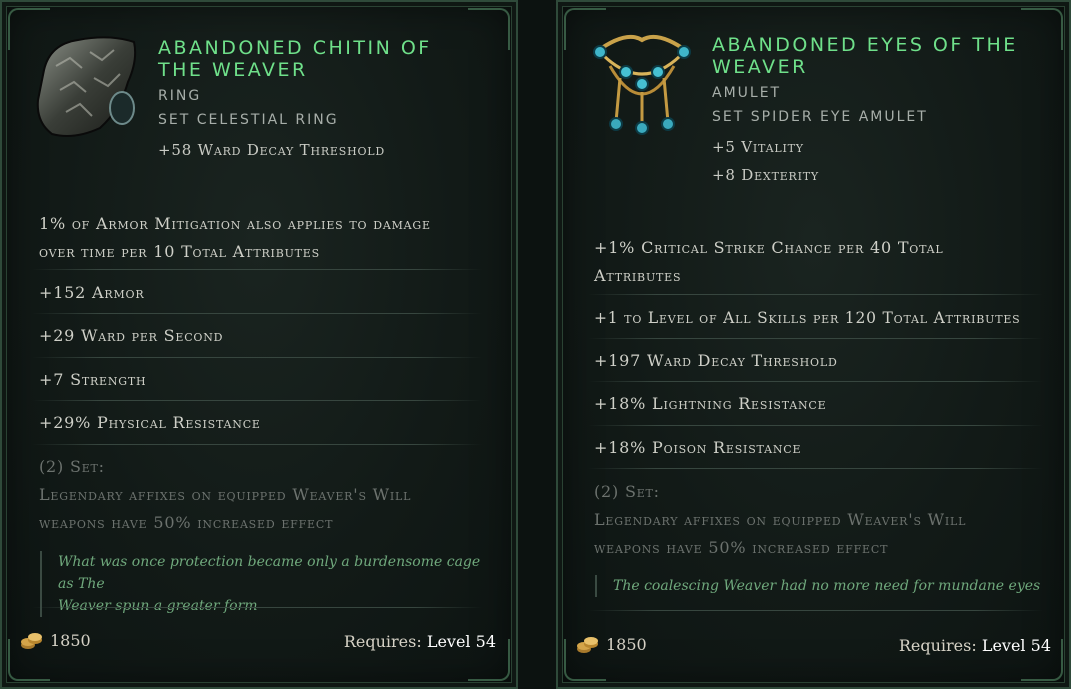  What do you see at coordinates (638, 275) in the screenshot?
I see `affix-line: Attributes` at bounding box center [638, 275].